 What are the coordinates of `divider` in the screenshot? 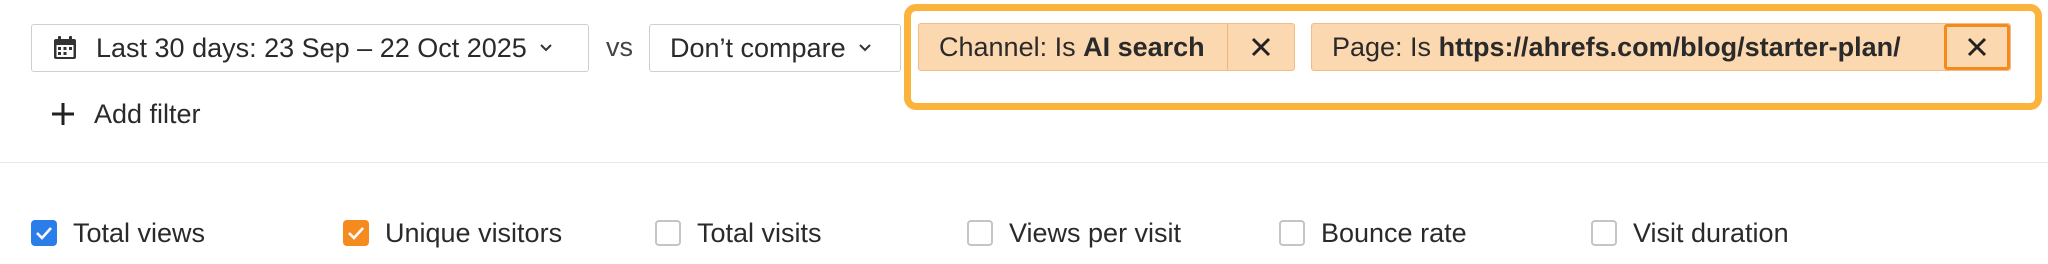 It's located at (1024, 162).